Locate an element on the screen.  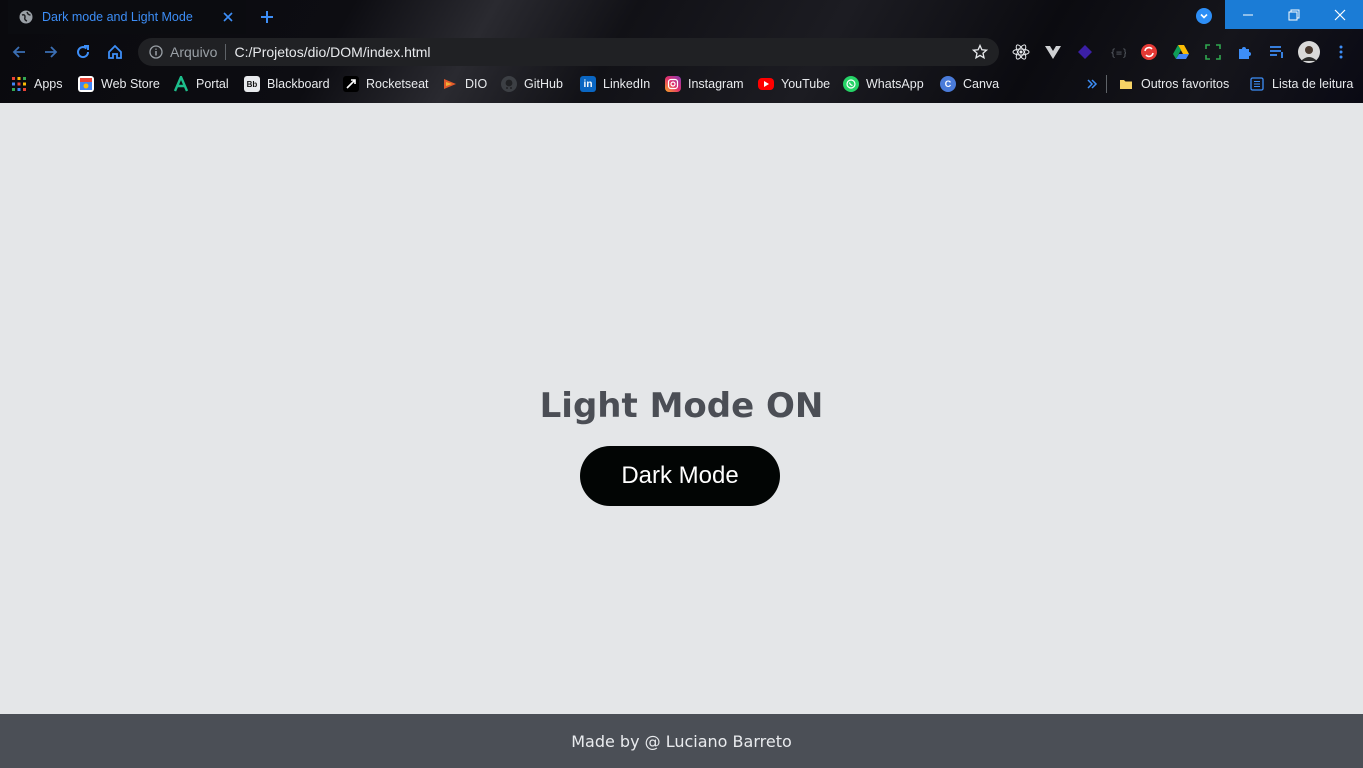
back-arrow-icon is located at coordinates (19, 52).